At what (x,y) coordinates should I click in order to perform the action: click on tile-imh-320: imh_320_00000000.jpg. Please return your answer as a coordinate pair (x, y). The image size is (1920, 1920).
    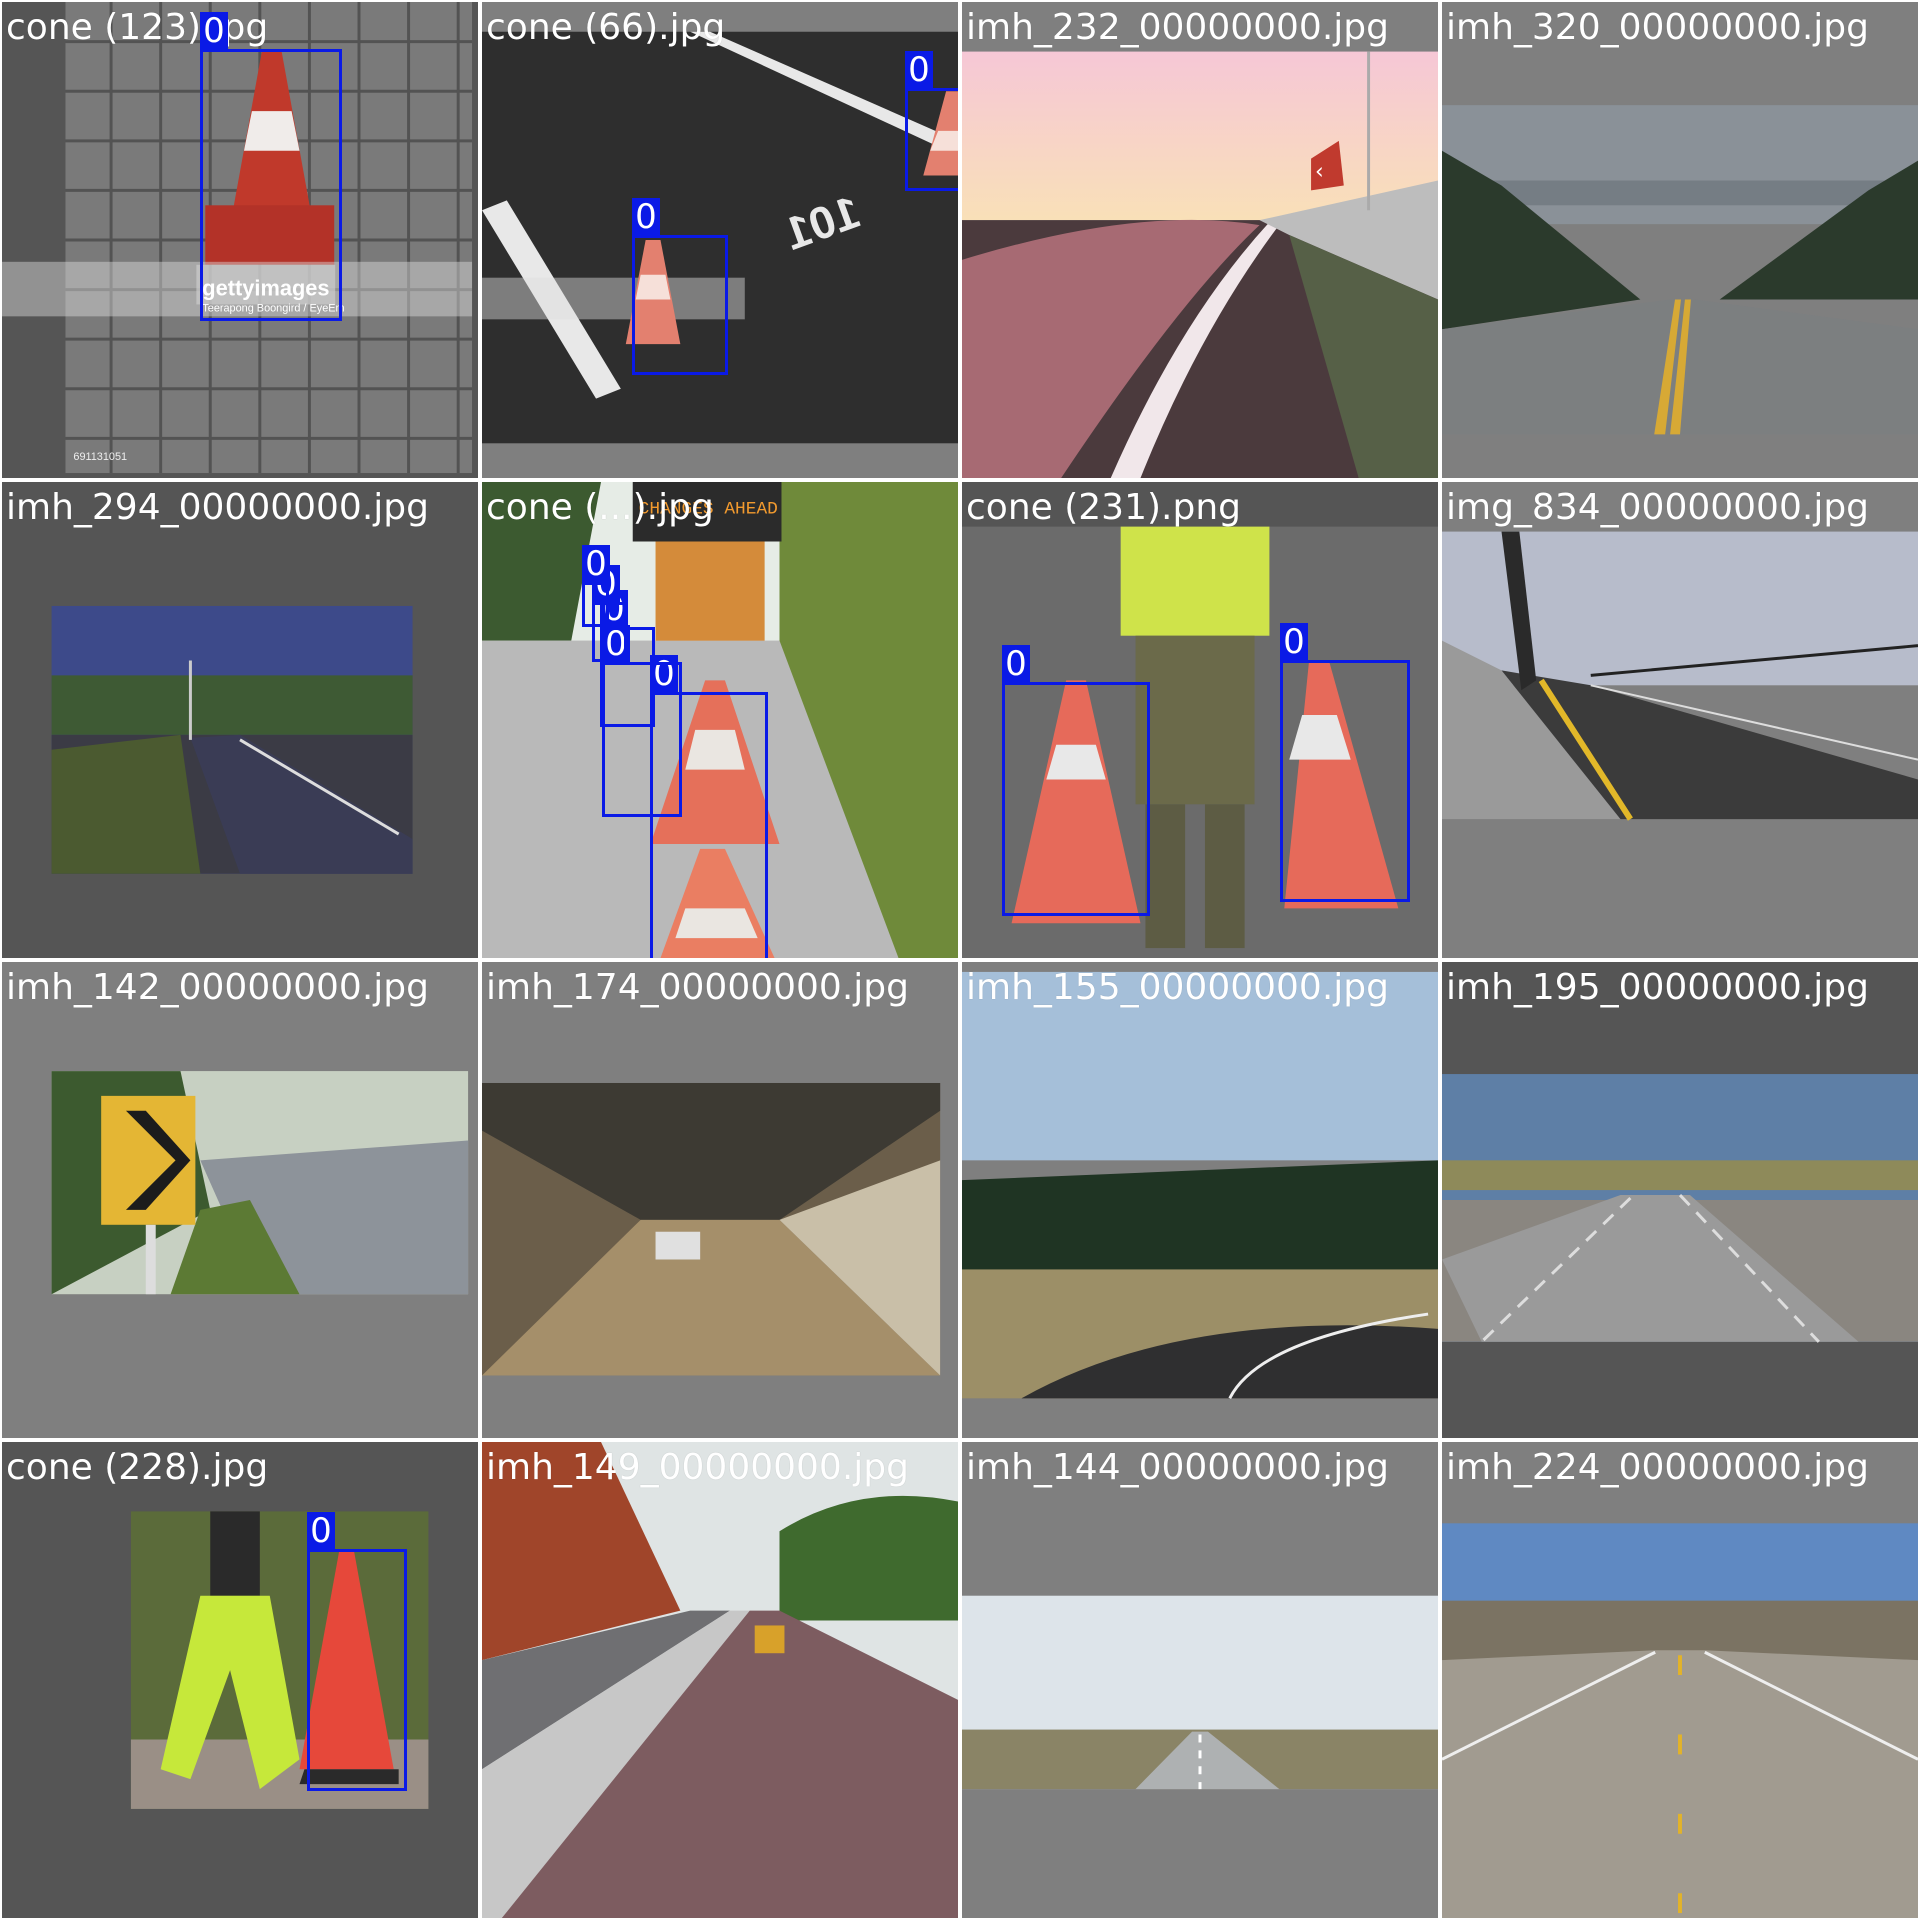
    Looking at the image, I should click on (1680, 240).